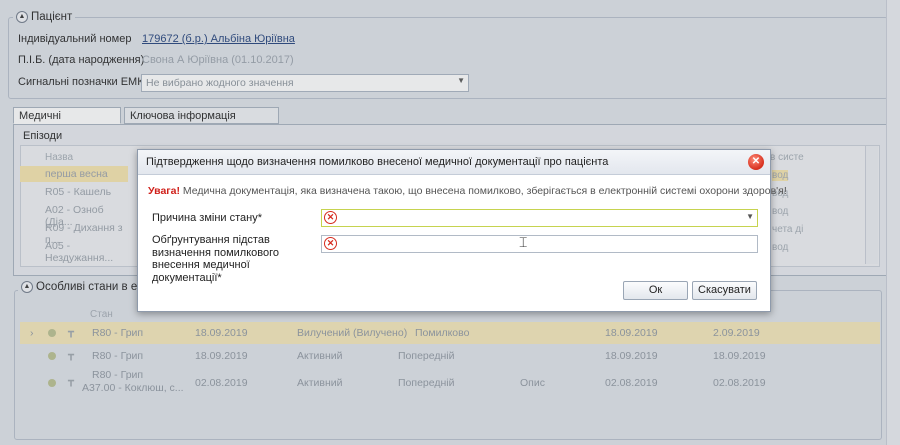 Image resolution: width=900 pixels, height=445 pixels. What do you see at coordinates (724, 290) in the screenshot?
I see `cancel-button: Скасувати` at bounding box center [724, 290].